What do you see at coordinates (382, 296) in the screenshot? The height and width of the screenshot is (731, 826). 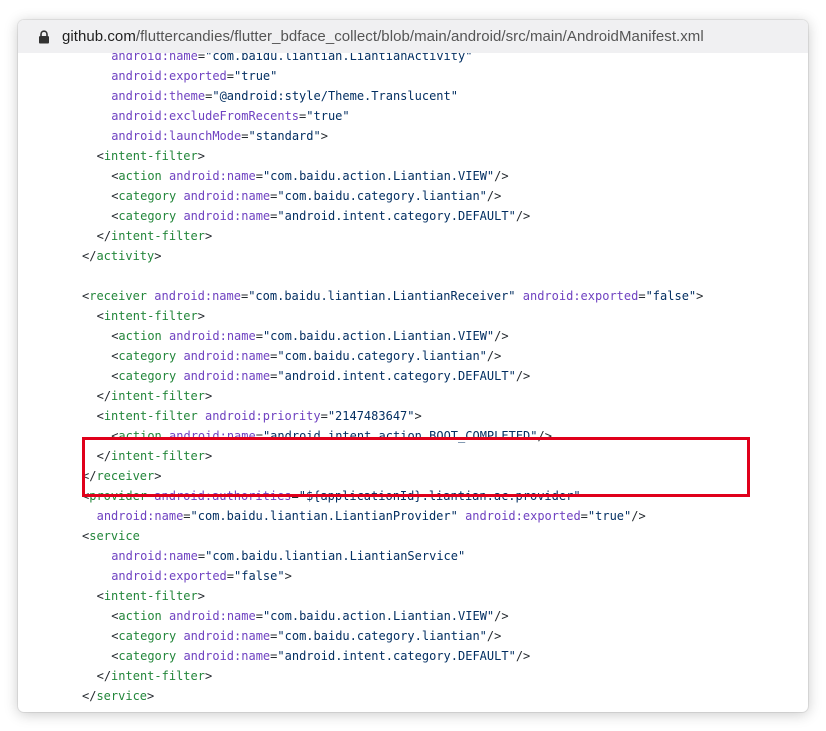 I see `attribute-value: "com.baidu.liantian.LiantianReceiver"` at bounding box center [382, 296].